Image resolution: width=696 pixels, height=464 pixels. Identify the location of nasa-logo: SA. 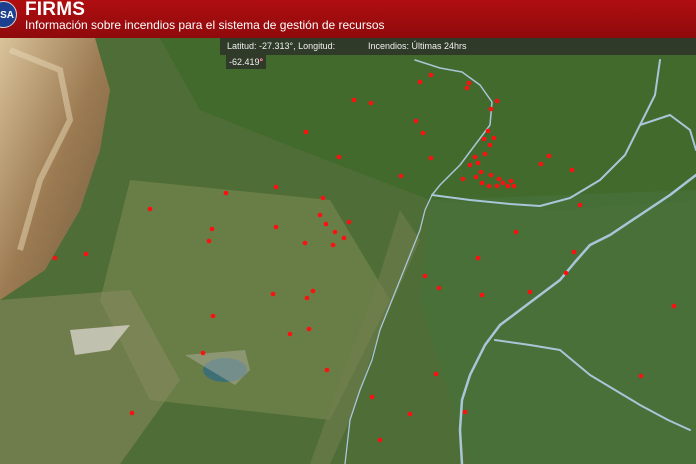
(8, 14).